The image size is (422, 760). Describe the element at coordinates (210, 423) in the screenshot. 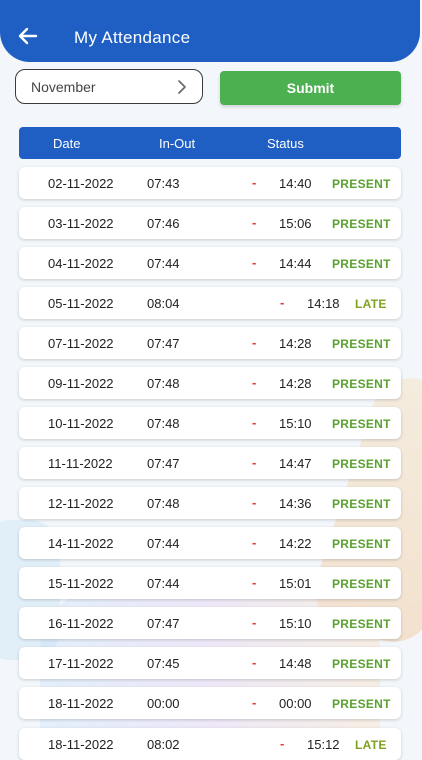

I see `attendance-row: 10-11-2022 07:48 - 15:10 PRESENT` at that location.